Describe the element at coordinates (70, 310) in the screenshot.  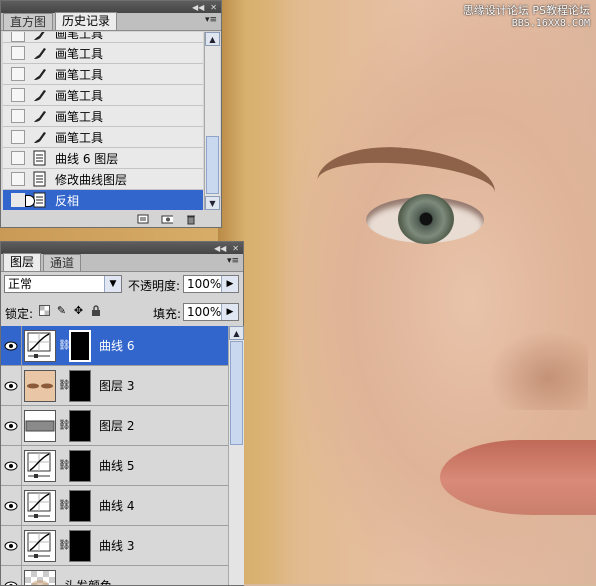
I see `lock-icons: ✎ ✥` at that location.